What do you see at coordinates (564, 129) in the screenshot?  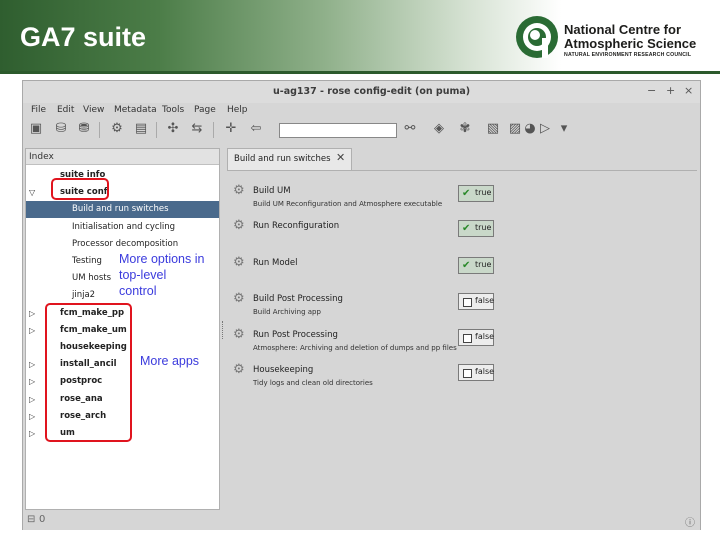 I see `dropdown-icon: ▾` at bounding box center [564, 129].